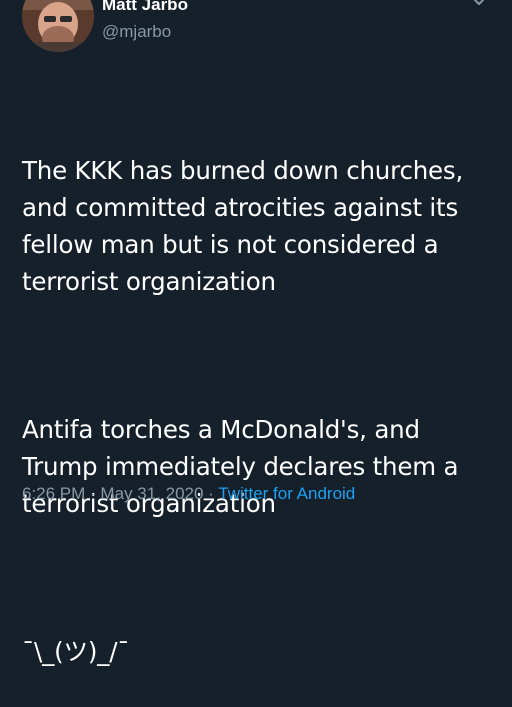 This screenshot has height=707, width=512. Describe the element at coordinates (479, 6) in the screenshot. I see `chevron-down-icon` at that location.